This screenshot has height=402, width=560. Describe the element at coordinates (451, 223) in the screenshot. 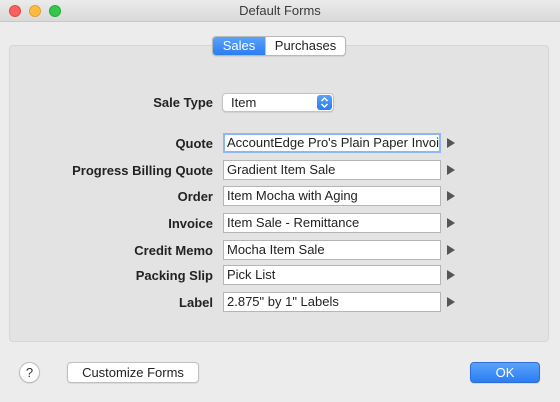

I see `invoice-triangle-right-icon` at that location.